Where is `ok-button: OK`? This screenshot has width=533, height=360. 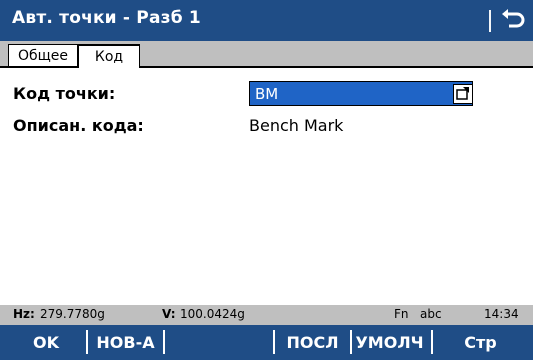 ok-button: OK is located at coordinates (46, 343).